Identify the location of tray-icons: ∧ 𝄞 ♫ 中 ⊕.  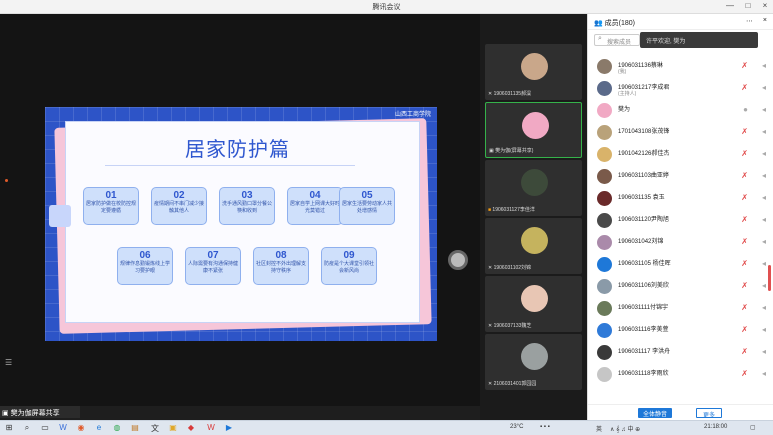
(625, 429).